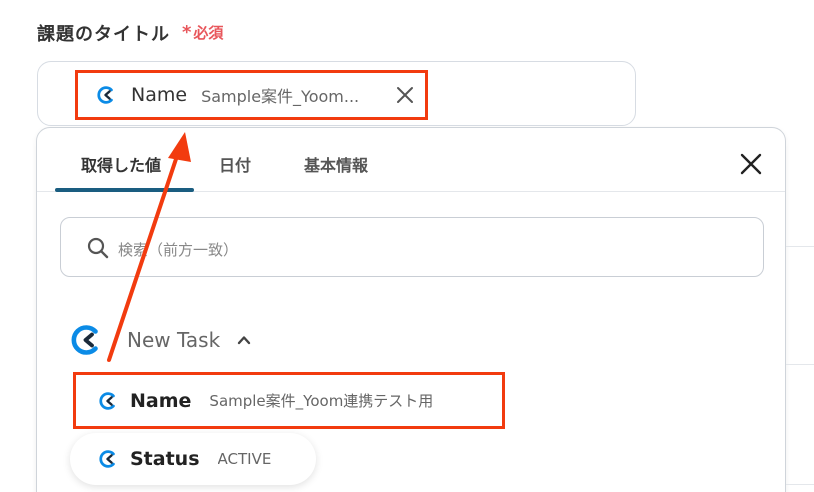  Describe the element at coordinates (235, 164) in the screenshot. I see `tab-date: 日付` at that location.